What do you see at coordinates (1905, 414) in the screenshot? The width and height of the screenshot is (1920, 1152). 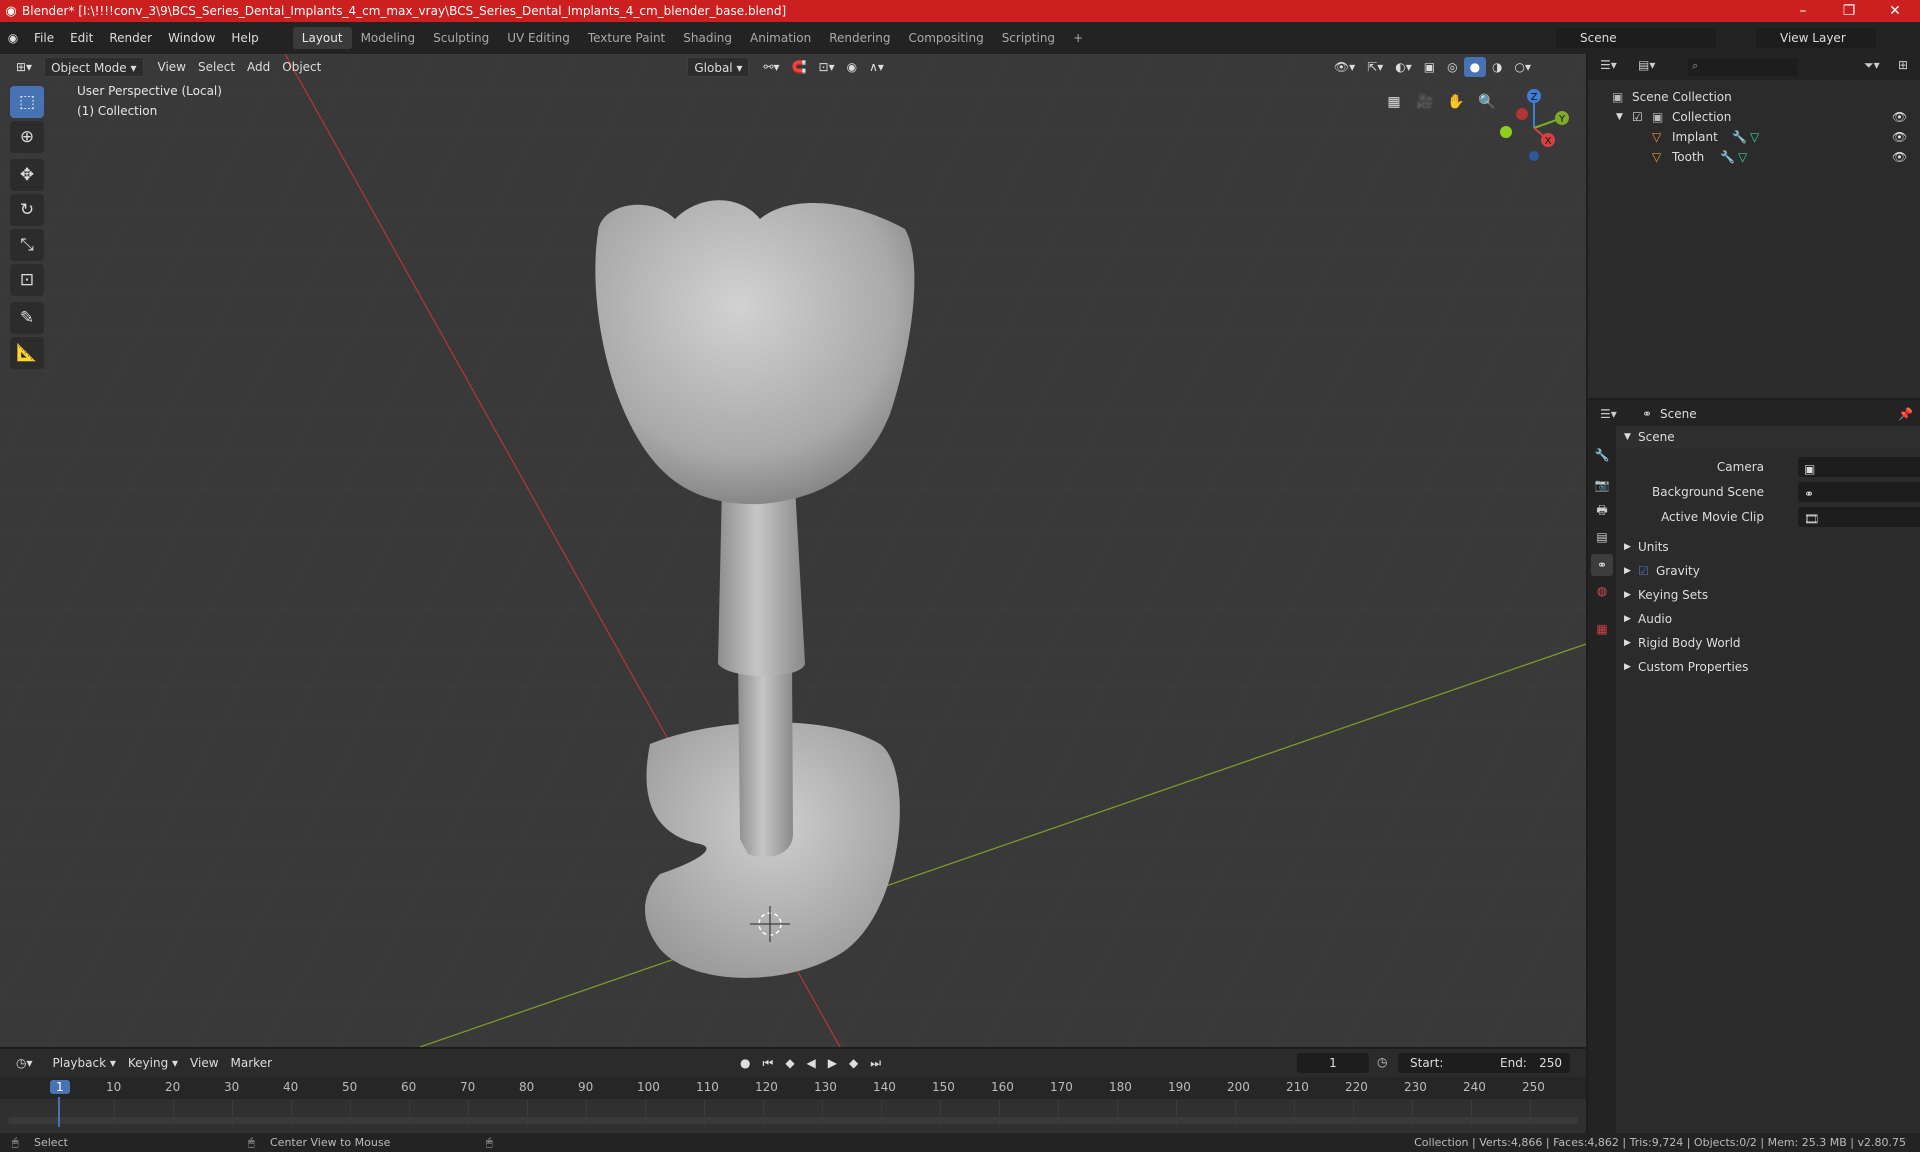 I see `pin-icon: 📌` at bounding box center [1905, 414].